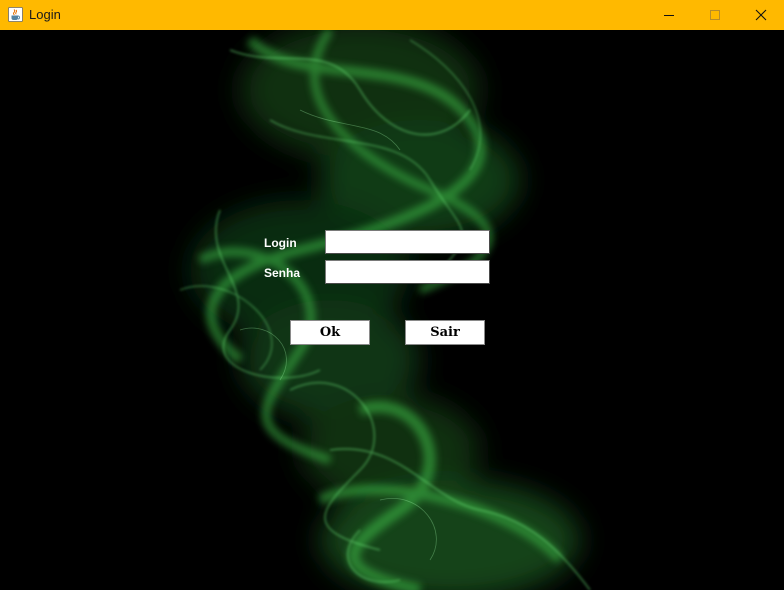 Image resolution: width=784 pixels, height=590 pixels. Describe the element at coordinates (407, 272) in the screenshot. I see `senha-input` at that location.